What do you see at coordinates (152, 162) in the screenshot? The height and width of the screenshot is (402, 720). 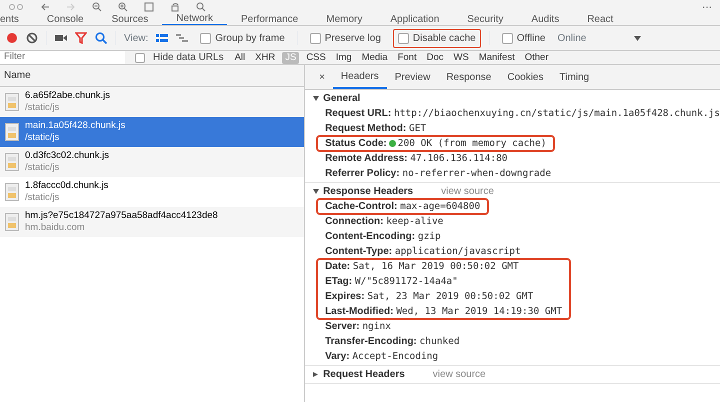 I see `request-row: 0.d3fc3c02.chunk.js /static/js` at bounding box center [152, 162].